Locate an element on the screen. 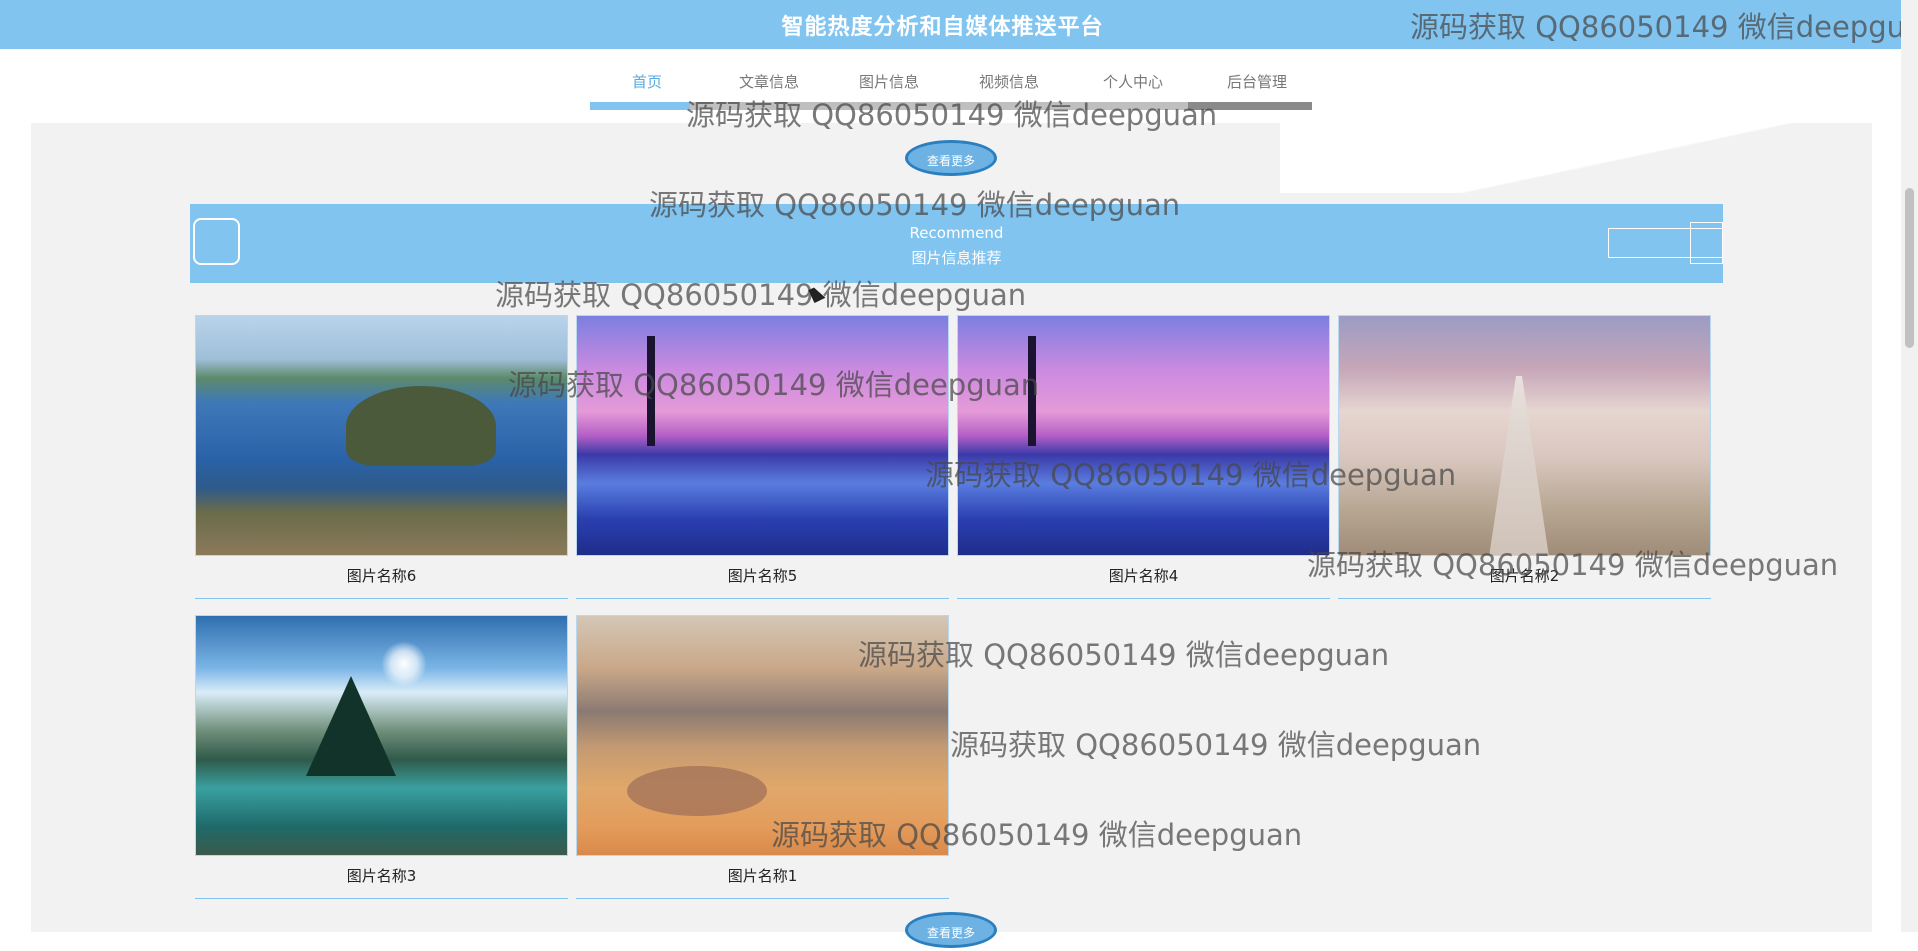 Image resolution: width=1918 pixels, height=951 pixels. gallery-card: 图片名称1 is located at coordinates (762, 757).